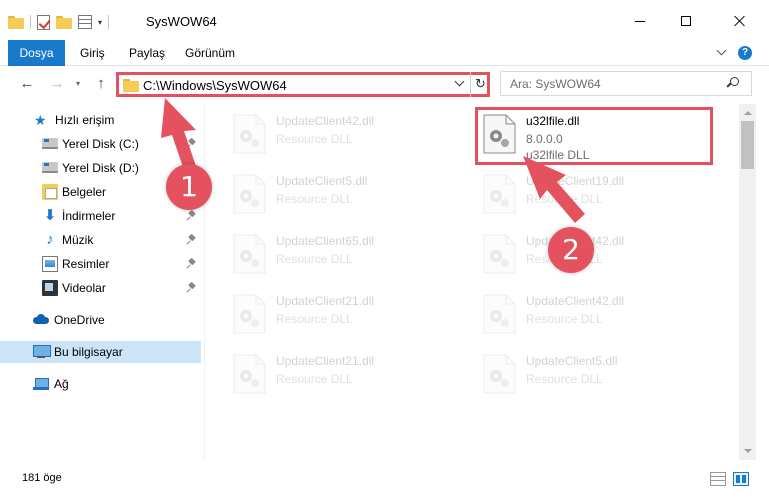 The width and height of the screenshot is (769, 501). What do you see at coordinates (460, 82) in the screenshot?
I see `address-dropdown-icon` at bounding box center [460, 82].